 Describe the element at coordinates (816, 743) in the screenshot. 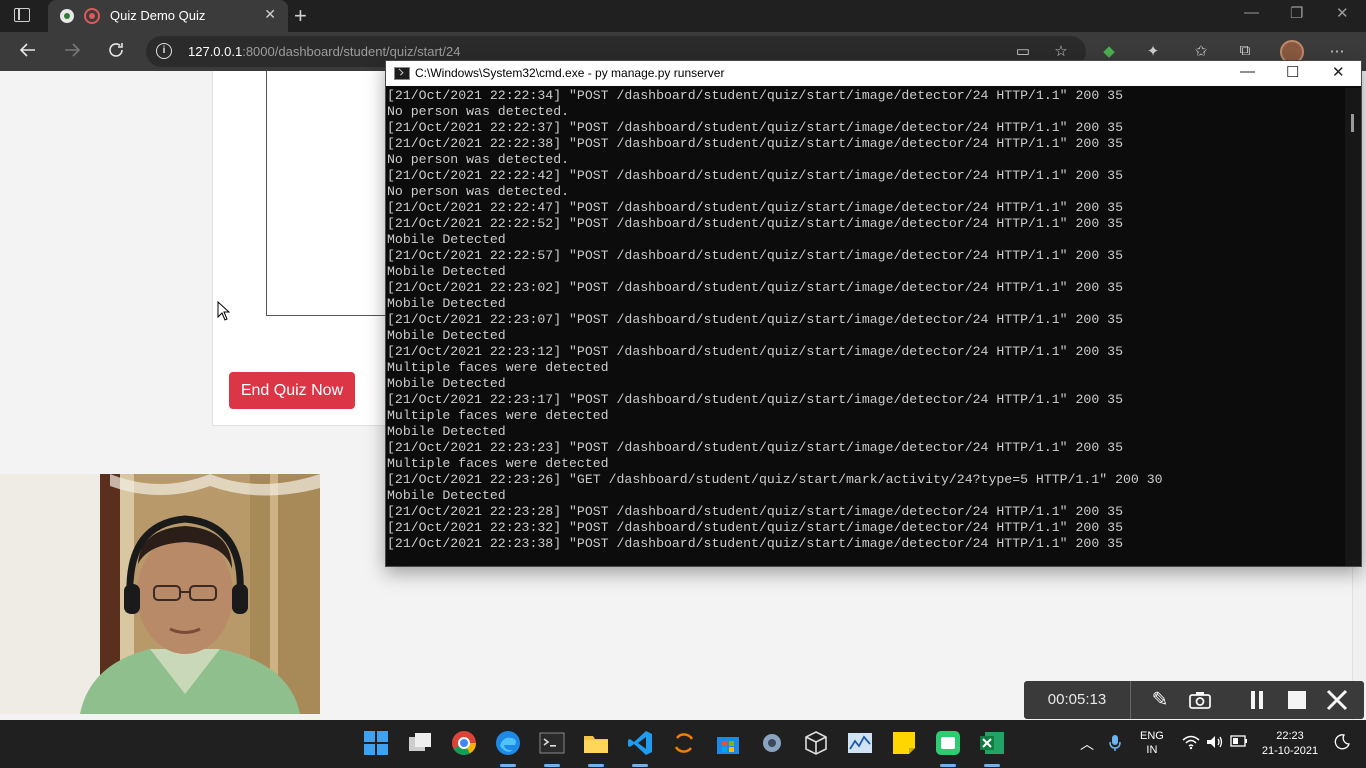

I see `3d-cube-icon` at that location.